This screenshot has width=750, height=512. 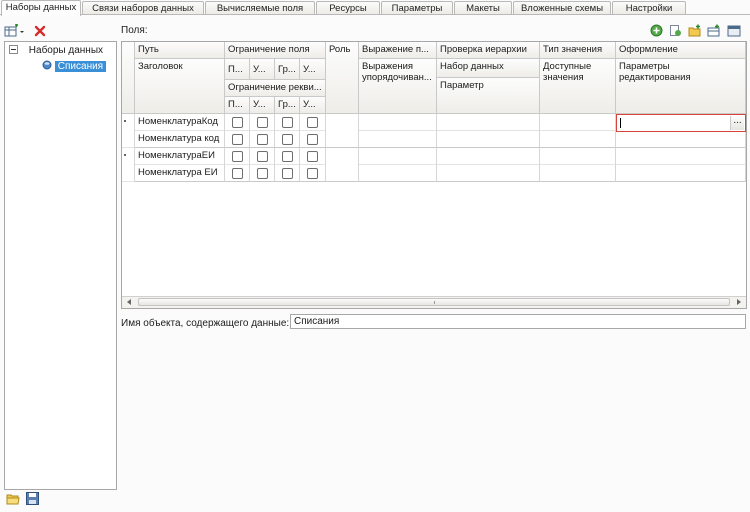 What do you see at coordinates (66, 50) in the screenshot?
I see `tree-root-label: Наборы данных` at bounding box center [66, 50].